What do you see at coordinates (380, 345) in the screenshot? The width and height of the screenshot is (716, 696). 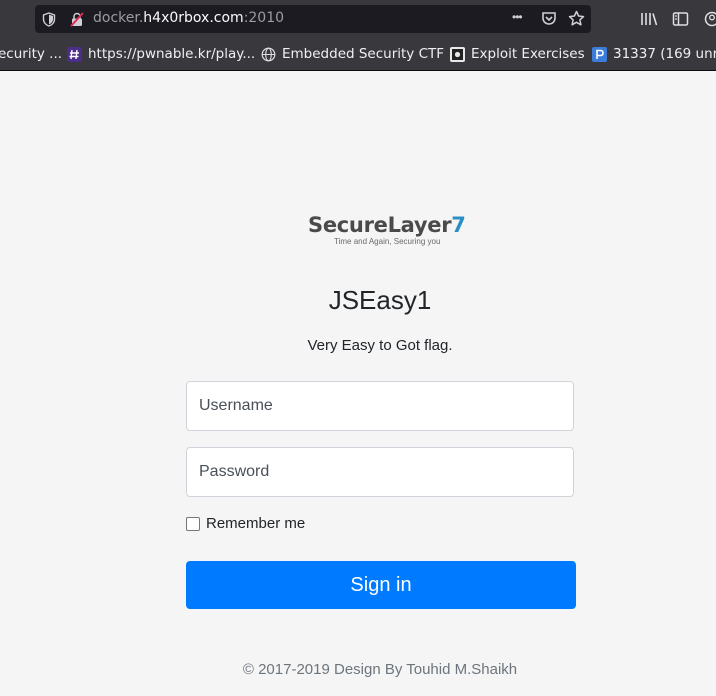 I see `page-subtitle: Very Easy to Got flag.` at bounding box center [380, 345].